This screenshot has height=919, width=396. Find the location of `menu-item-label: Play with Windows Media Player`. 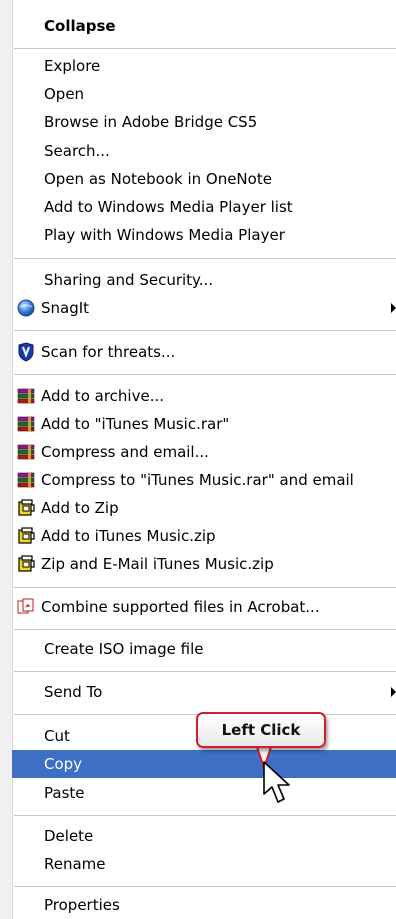

menu-item-label: Play with Windows Media Player is located at coordinates (164, 235).